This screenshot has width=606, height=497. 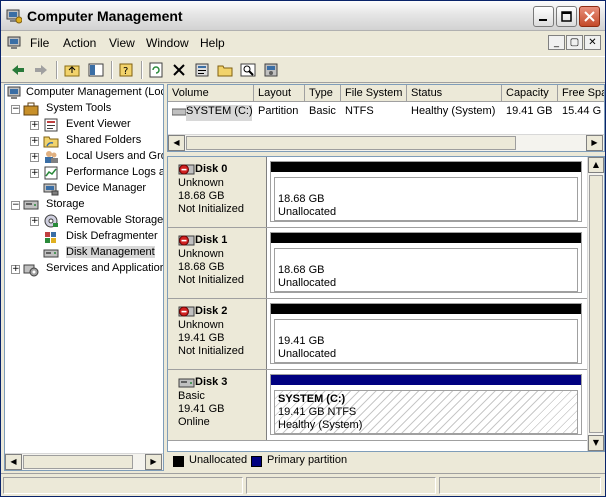 What do you see at coordinates (426, 333) in the screenshot?
I see `volume-block: 19.41 GB Unallocated` at bounding box center [426, 333].